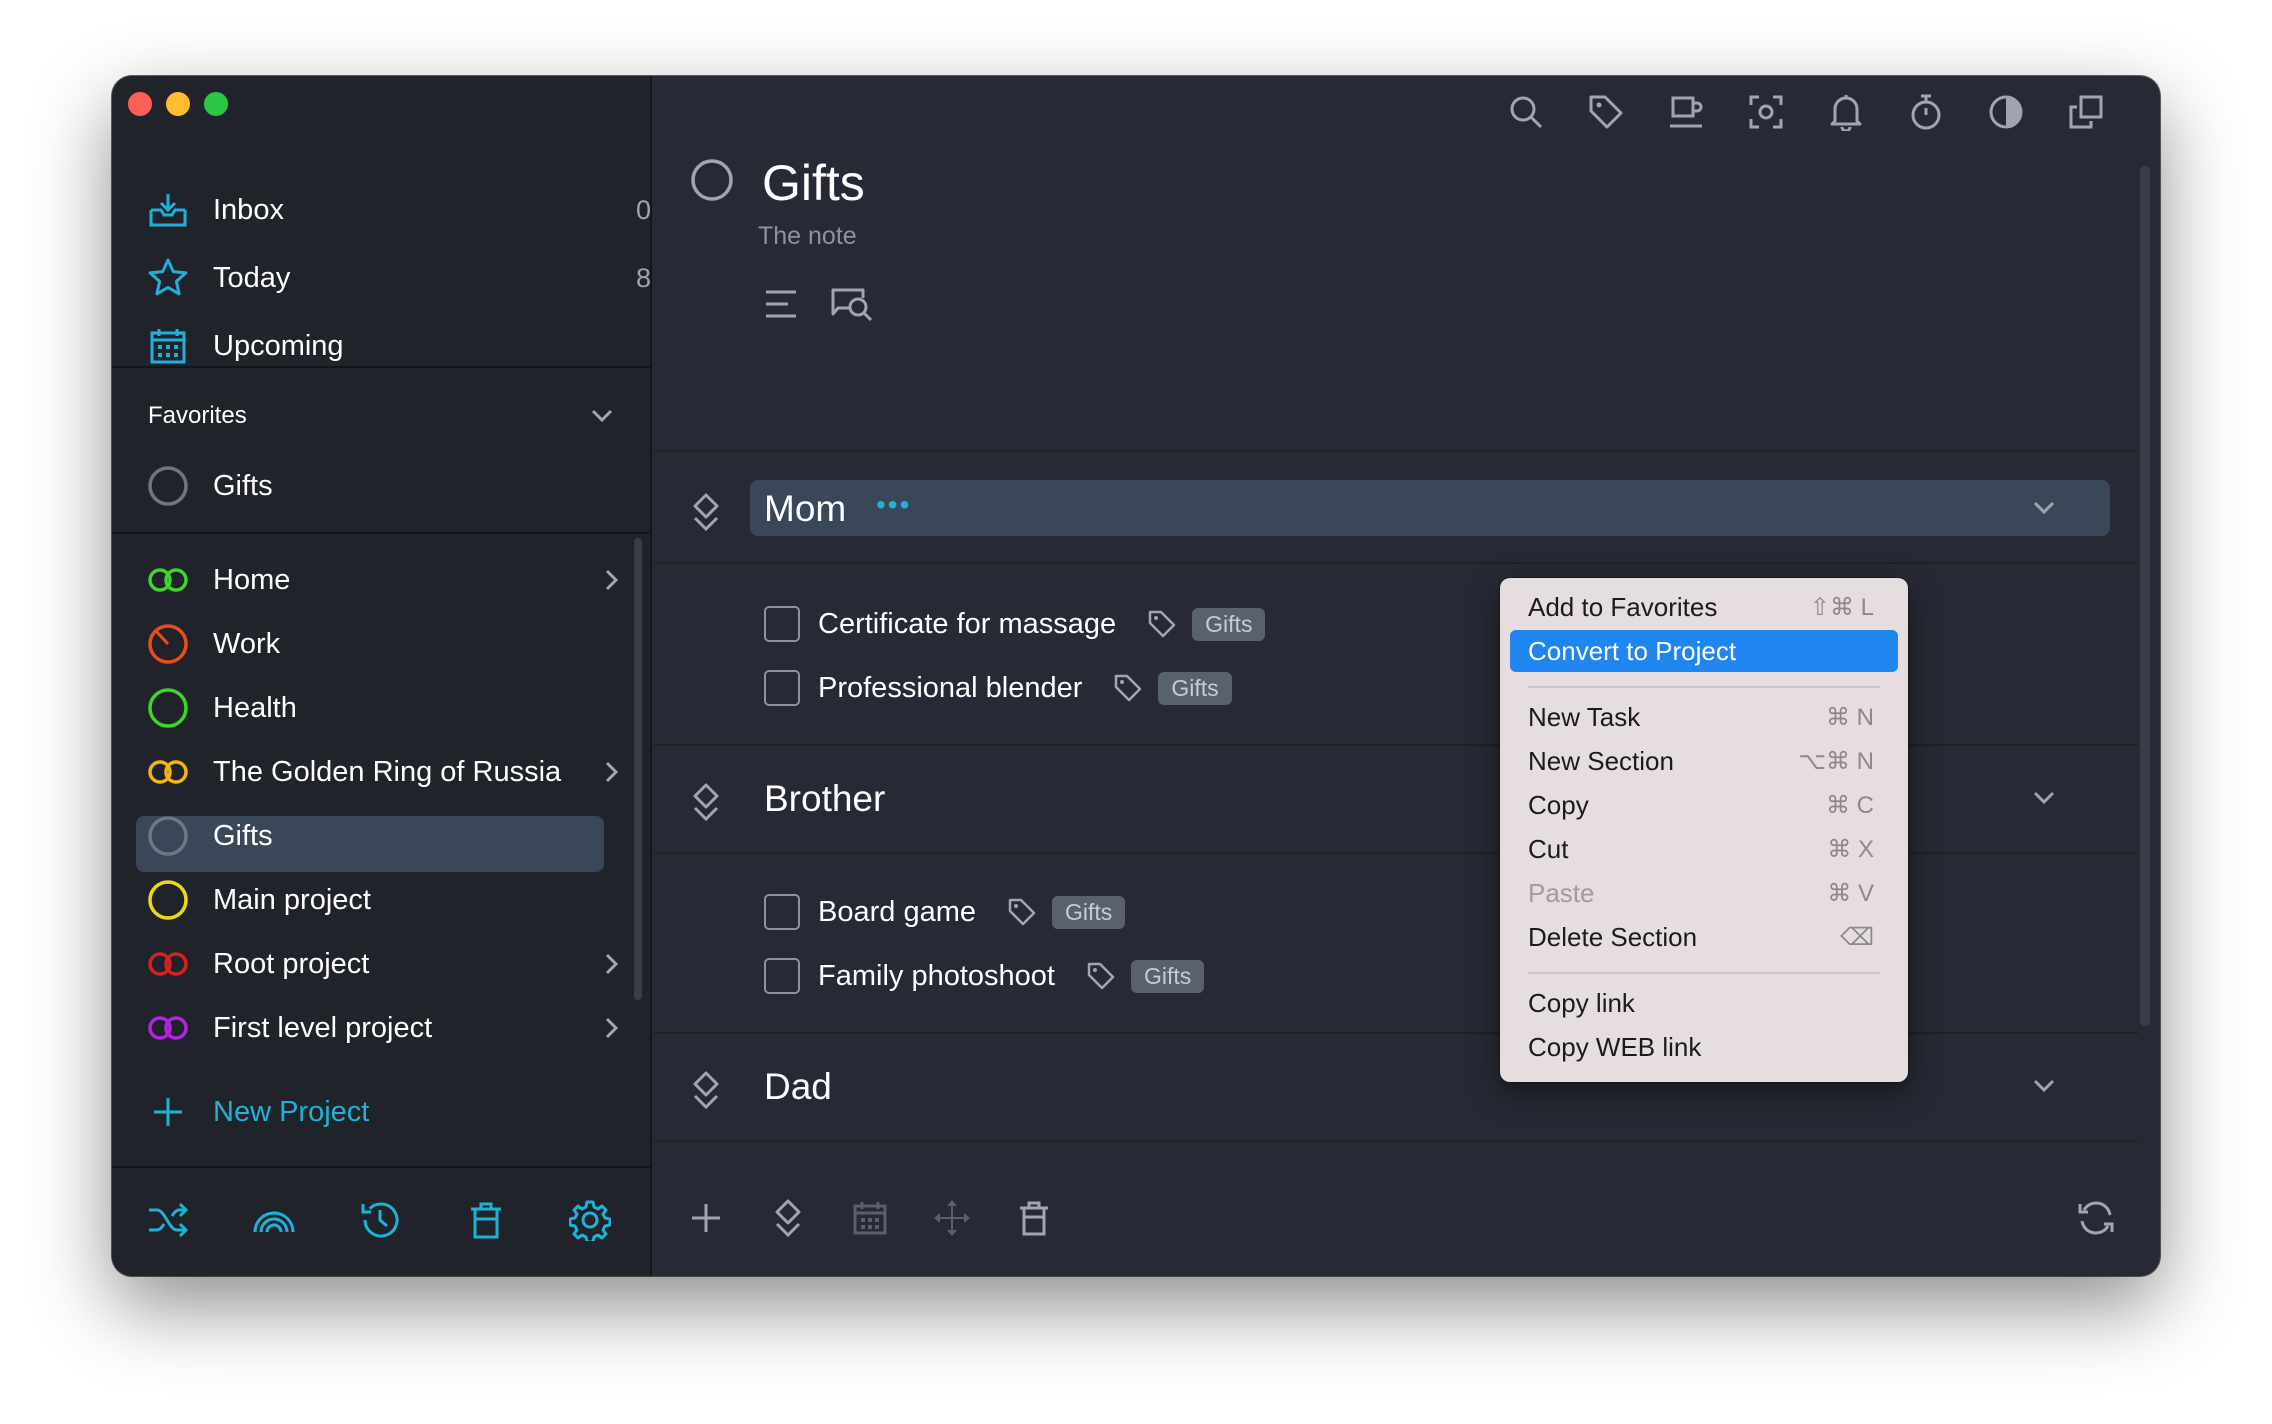  I want to click on section-mom: Mom •••, so click(1396, 513).